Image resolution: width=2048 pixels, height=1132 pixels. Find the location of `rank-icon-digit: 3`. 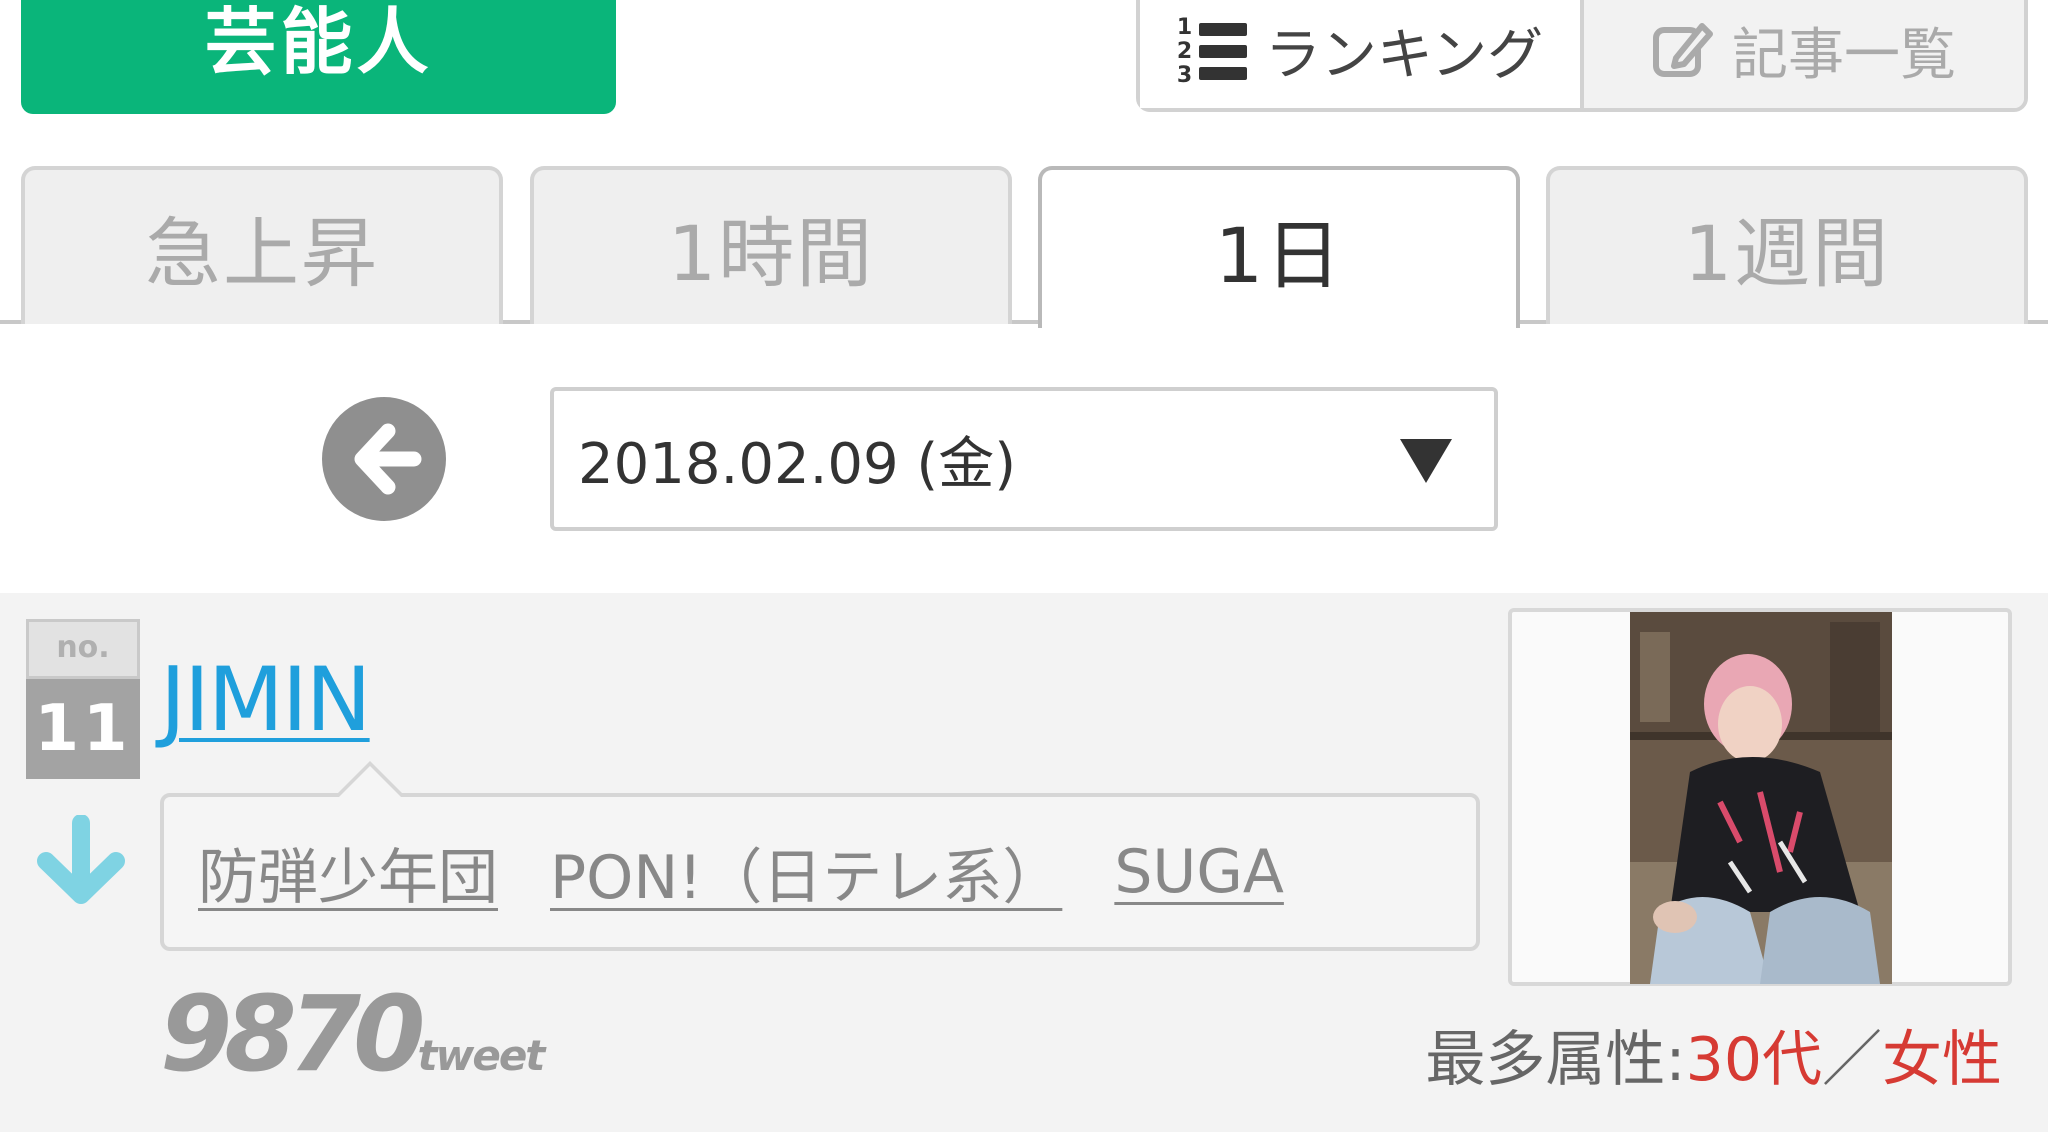

rank-icon-digit: 3 is located at coordinates (1184, 75).